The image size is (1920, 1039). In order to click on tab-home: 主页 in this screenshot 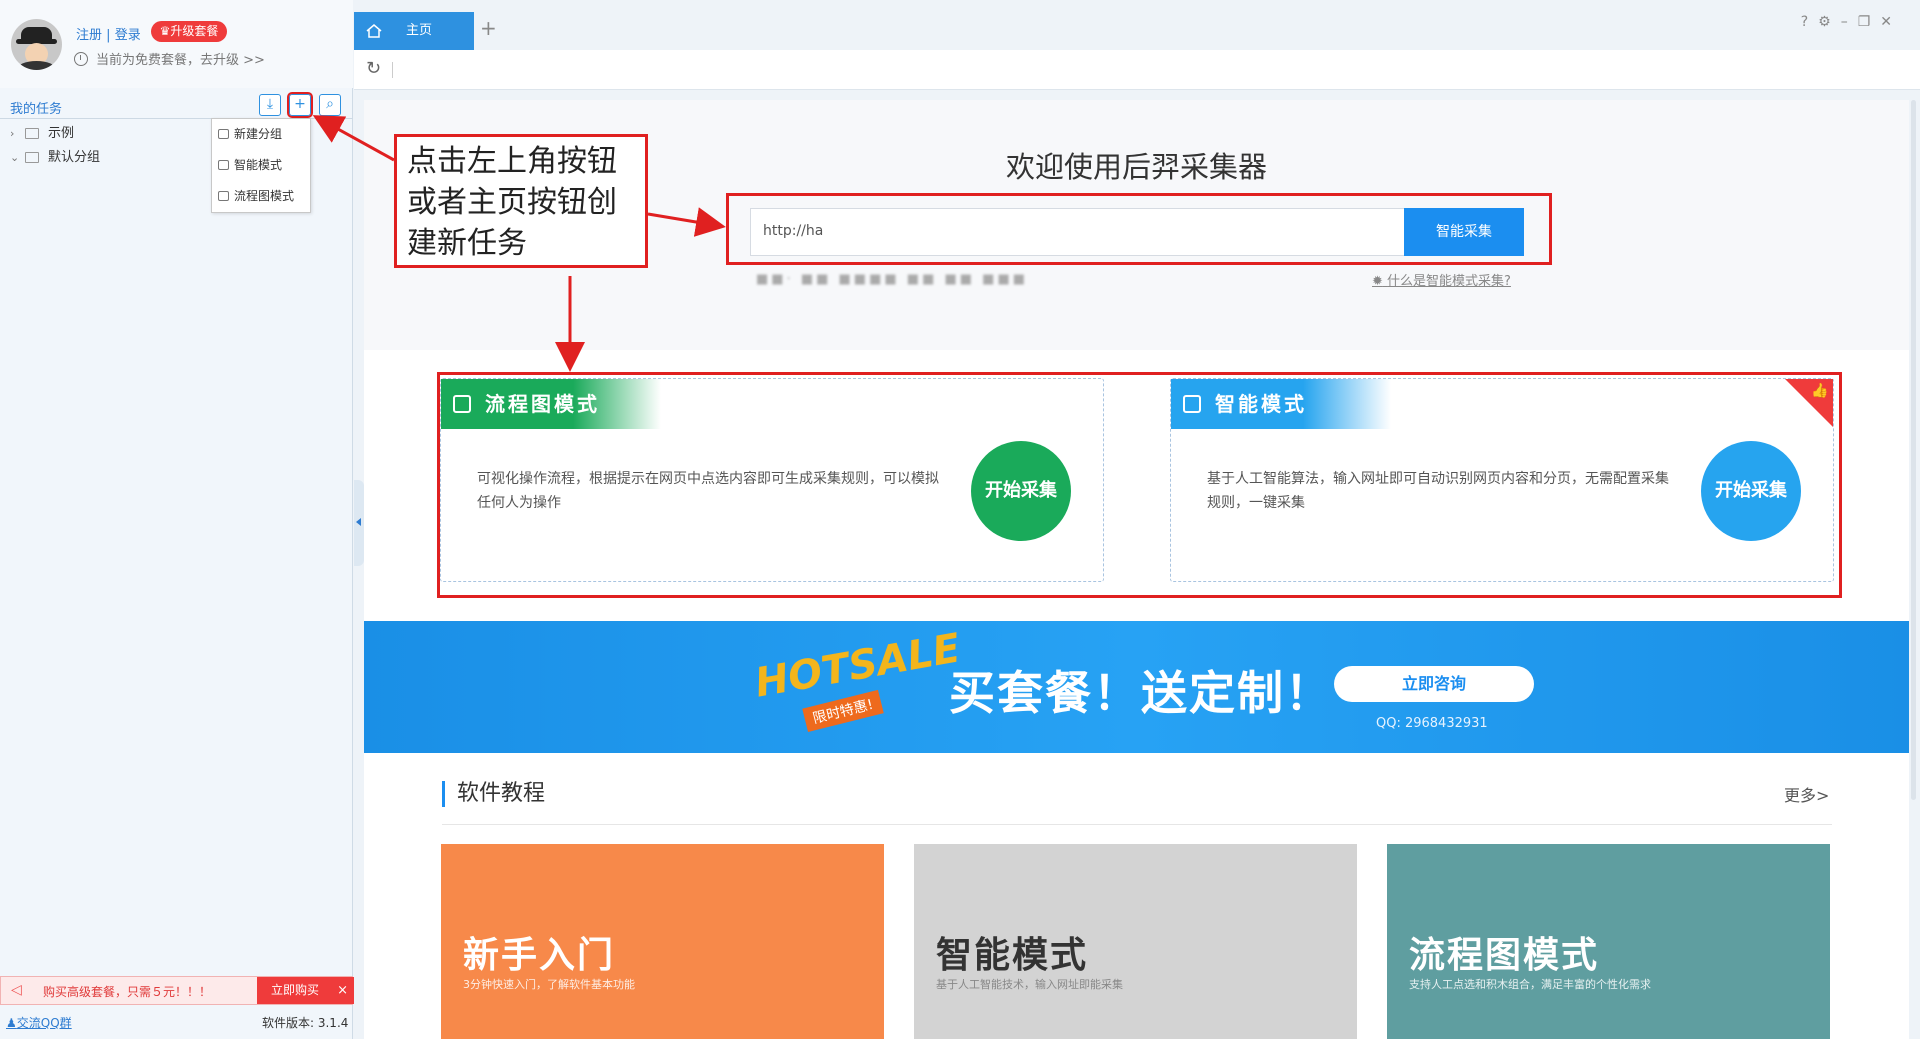, I will do `click(414, 31)`.